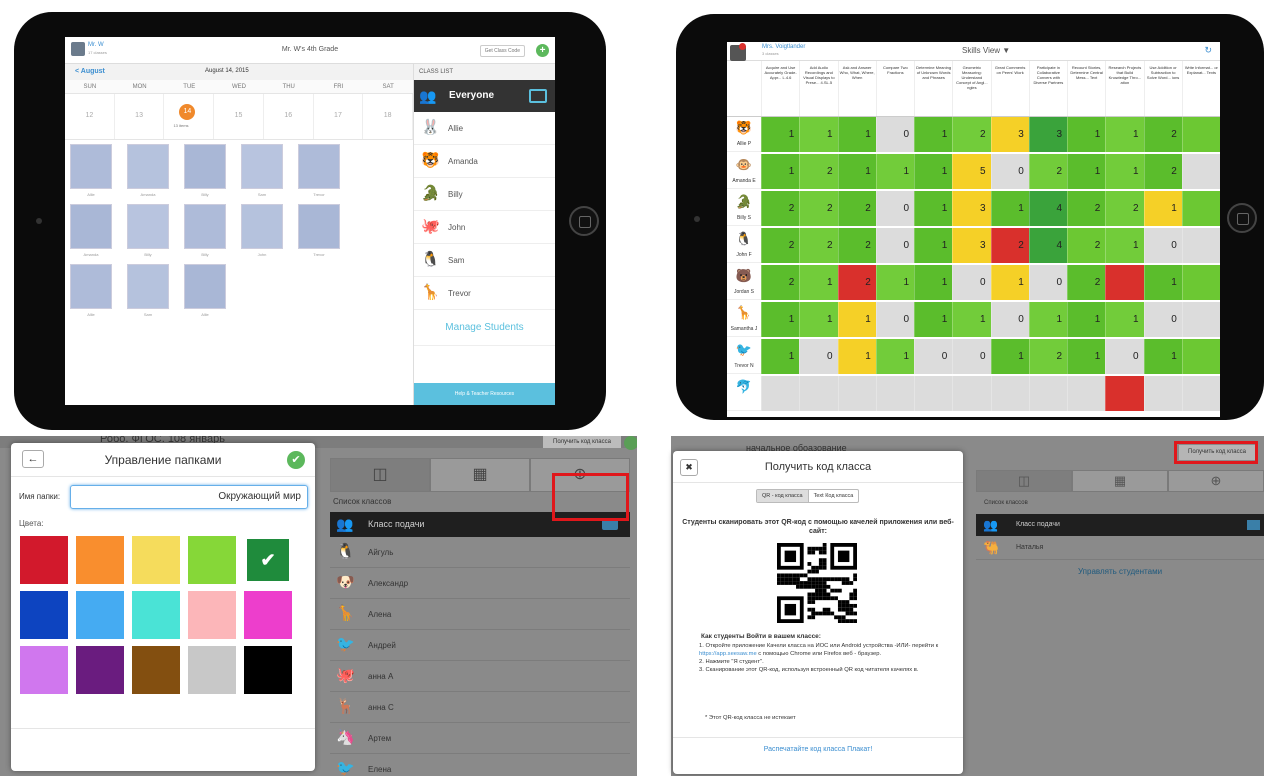 The height and width of the screenshot is (776, 1264). What do you see at coordinates (894, 88) in the screenshot?
I see `skill-column-header: Compare Two Fractions` at bounding box center [894, 88].